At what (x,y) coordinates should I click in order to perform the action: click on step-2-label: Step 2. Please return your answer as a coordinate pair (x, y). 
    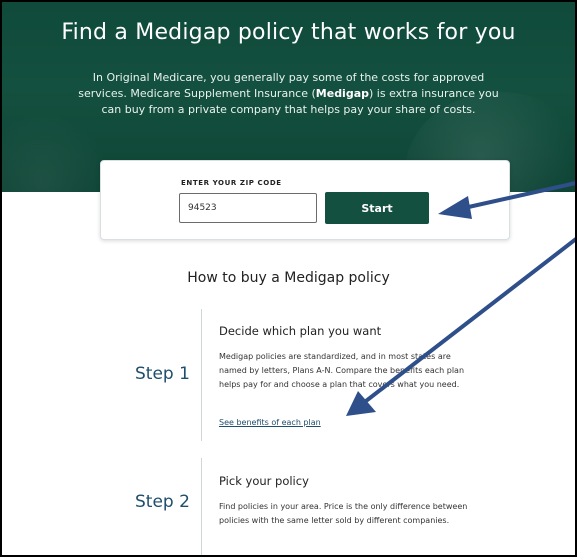
    Looking at the image, I should click on (162, 502).